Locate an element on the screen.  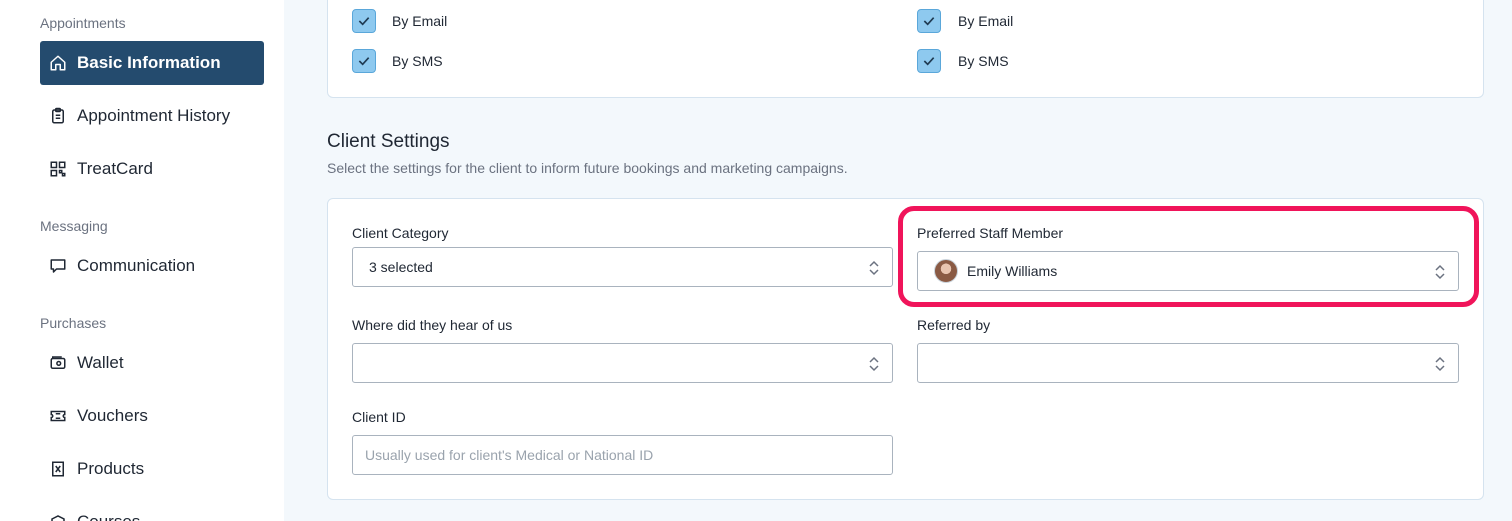
sidebar-item-label: Basic Information is located at coordinates (149, 62).